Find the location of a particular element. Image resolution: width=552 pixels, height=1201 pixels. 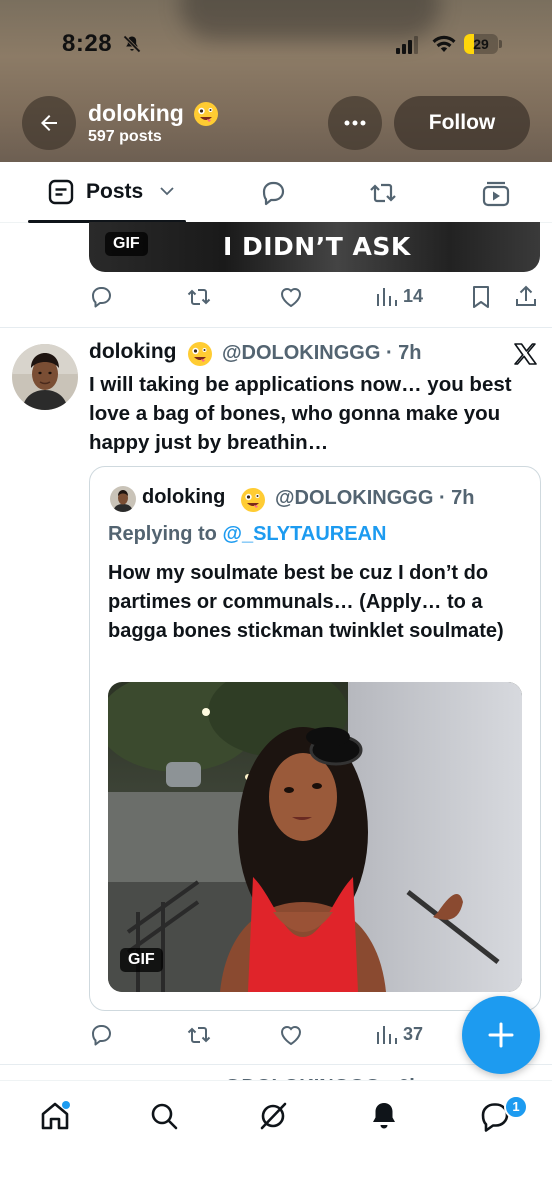

follow-button: Follow is located at coordinates (462, 123).